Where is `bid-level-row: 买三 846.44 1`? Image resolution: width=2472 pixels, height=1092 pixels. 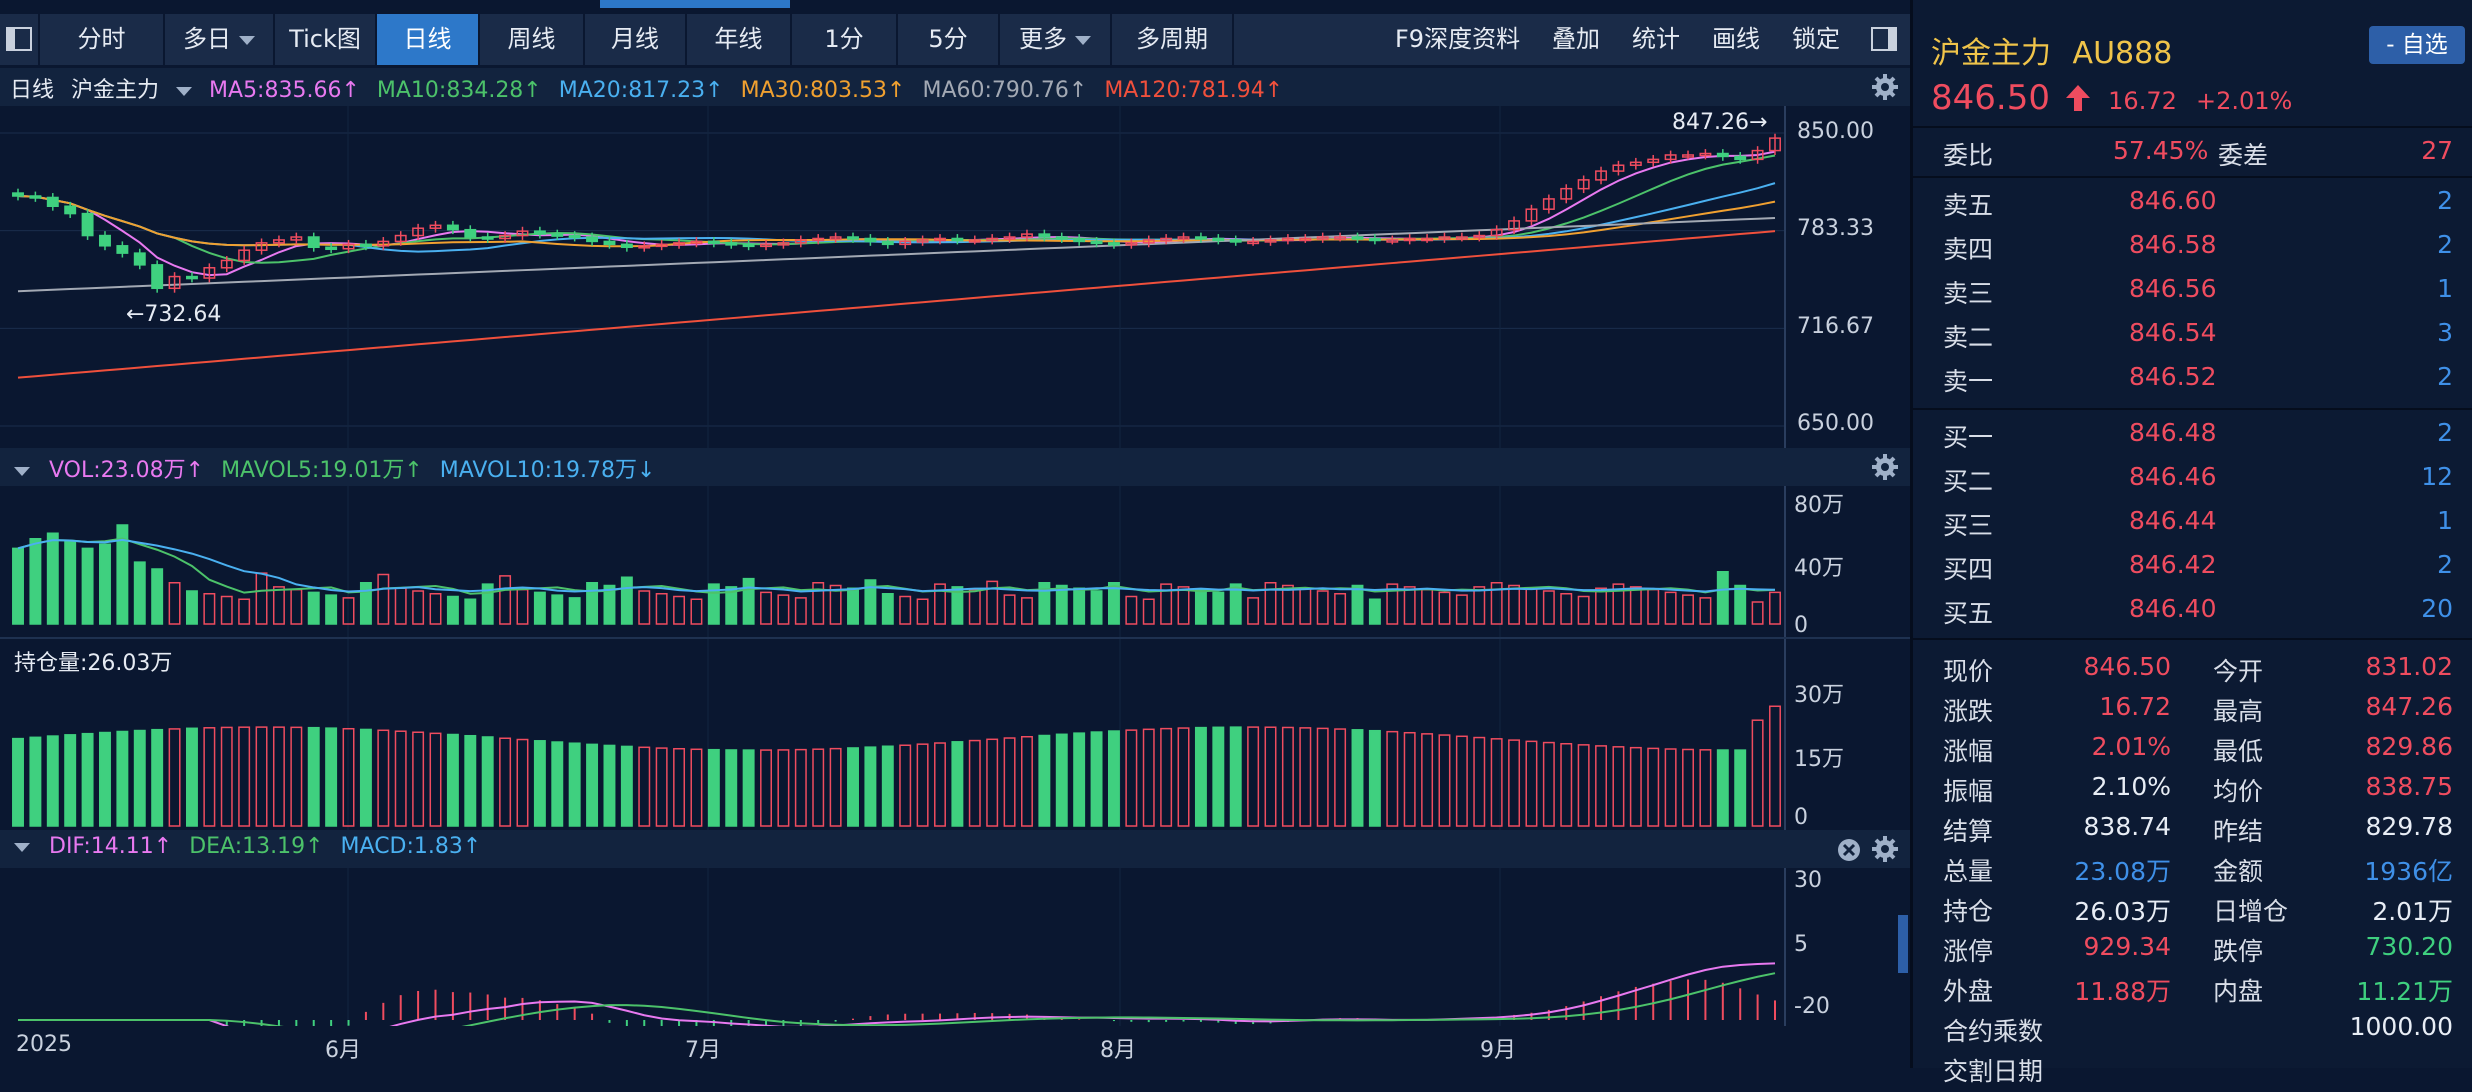 bid-level-row: 买三 846.44 1 is located at coordinates (2197, 526).